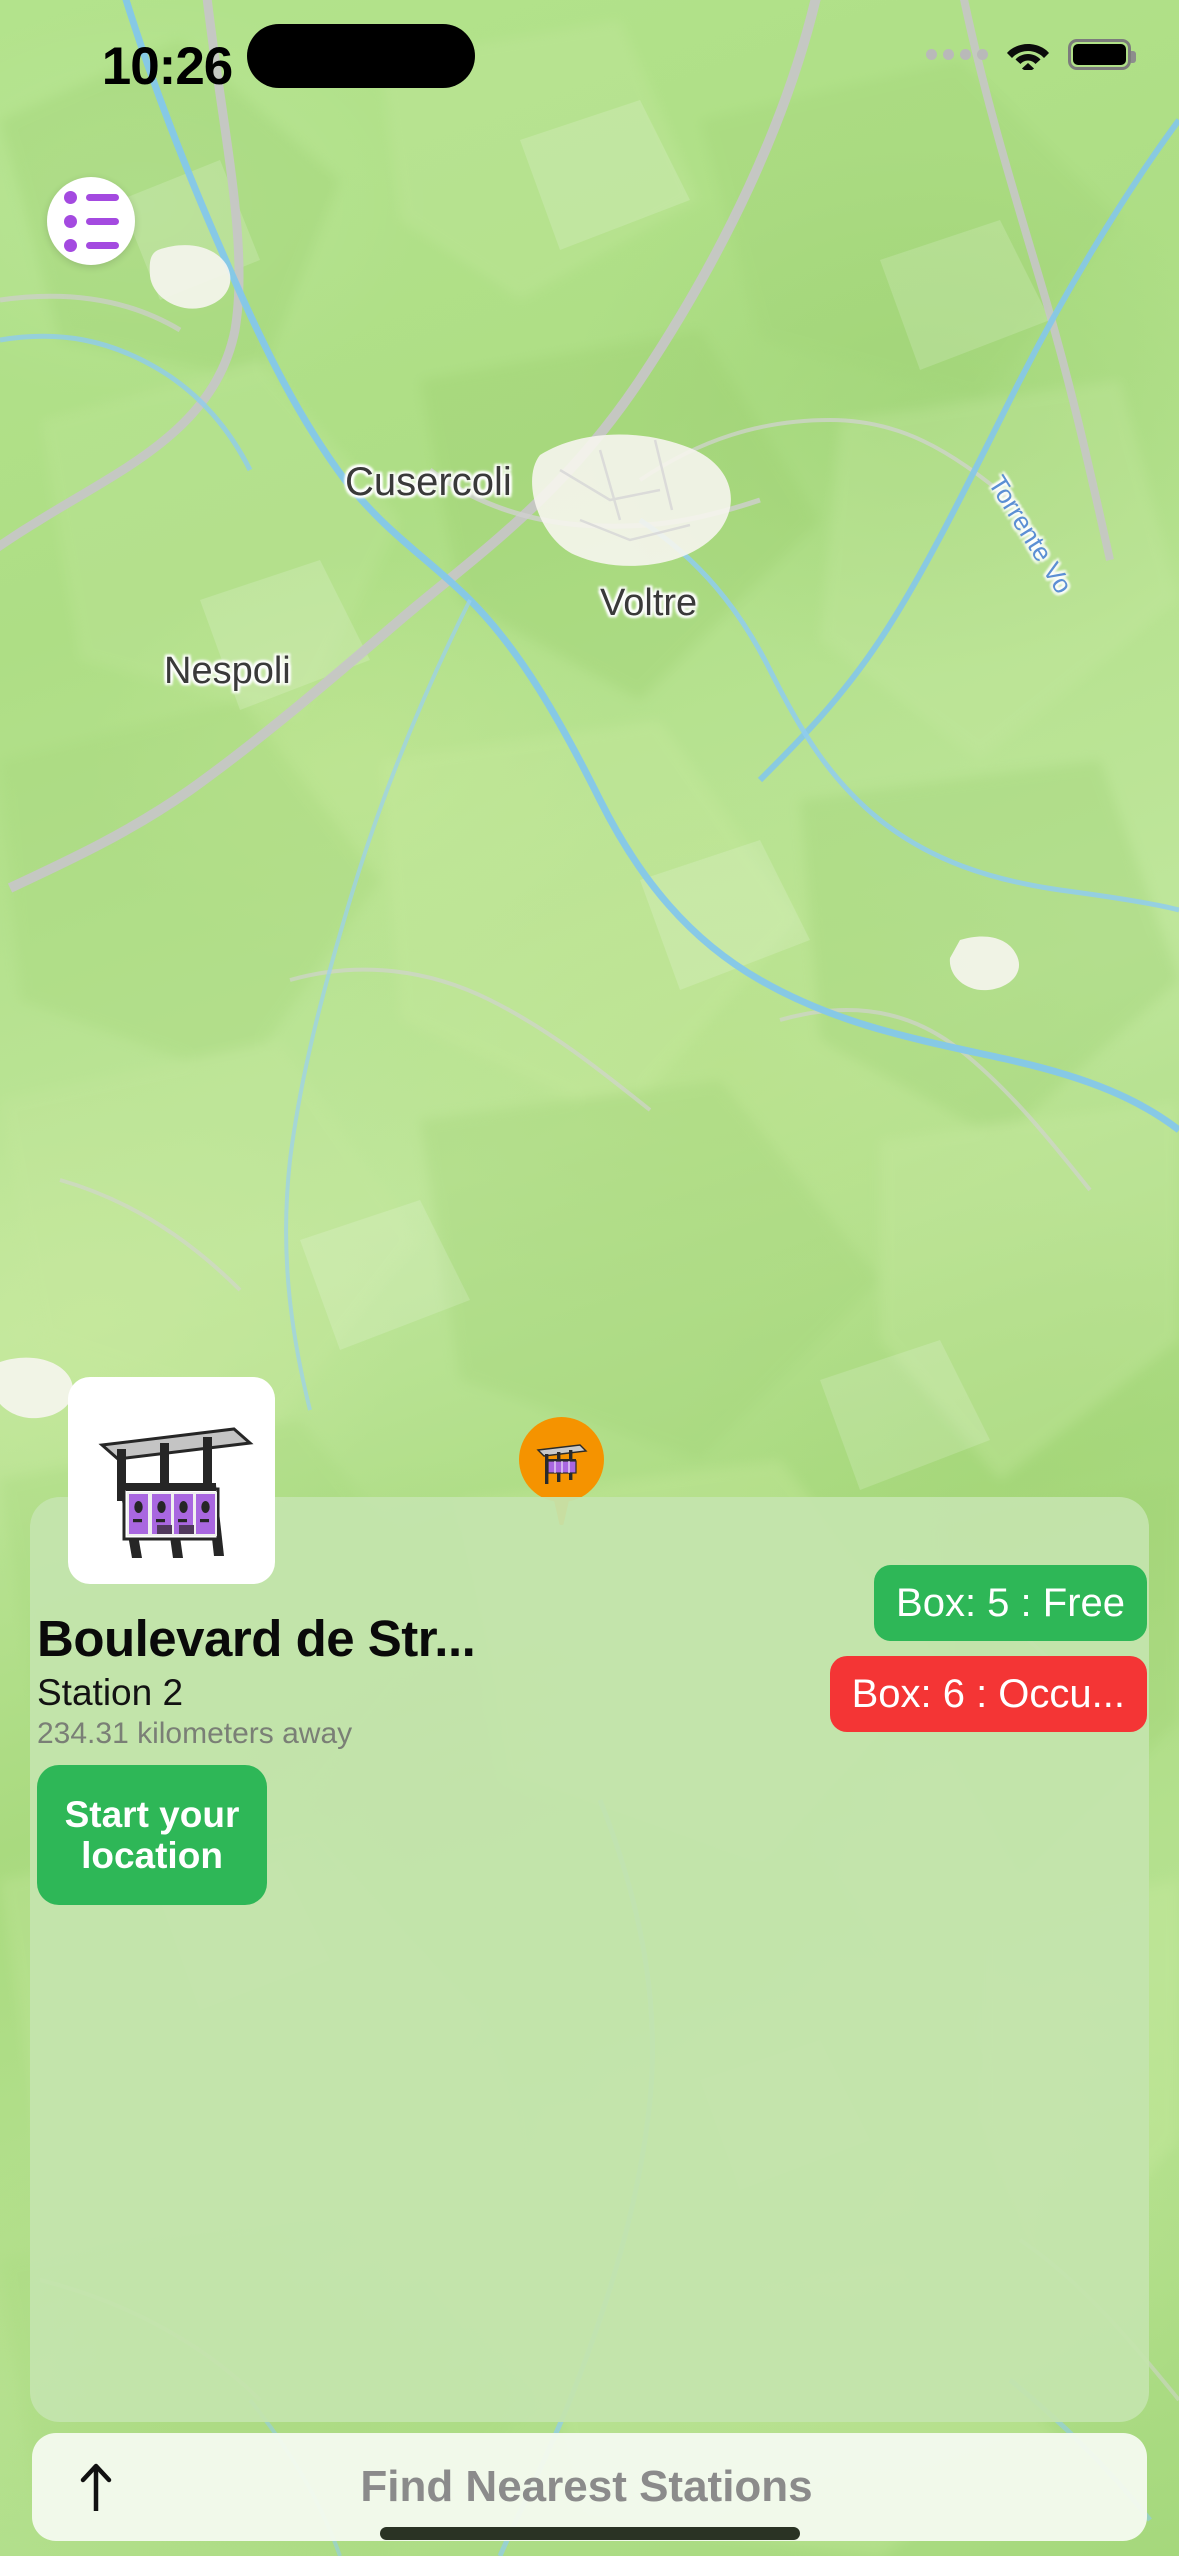  I want to click on charging-station-photo-icon, so click(176, 1492).